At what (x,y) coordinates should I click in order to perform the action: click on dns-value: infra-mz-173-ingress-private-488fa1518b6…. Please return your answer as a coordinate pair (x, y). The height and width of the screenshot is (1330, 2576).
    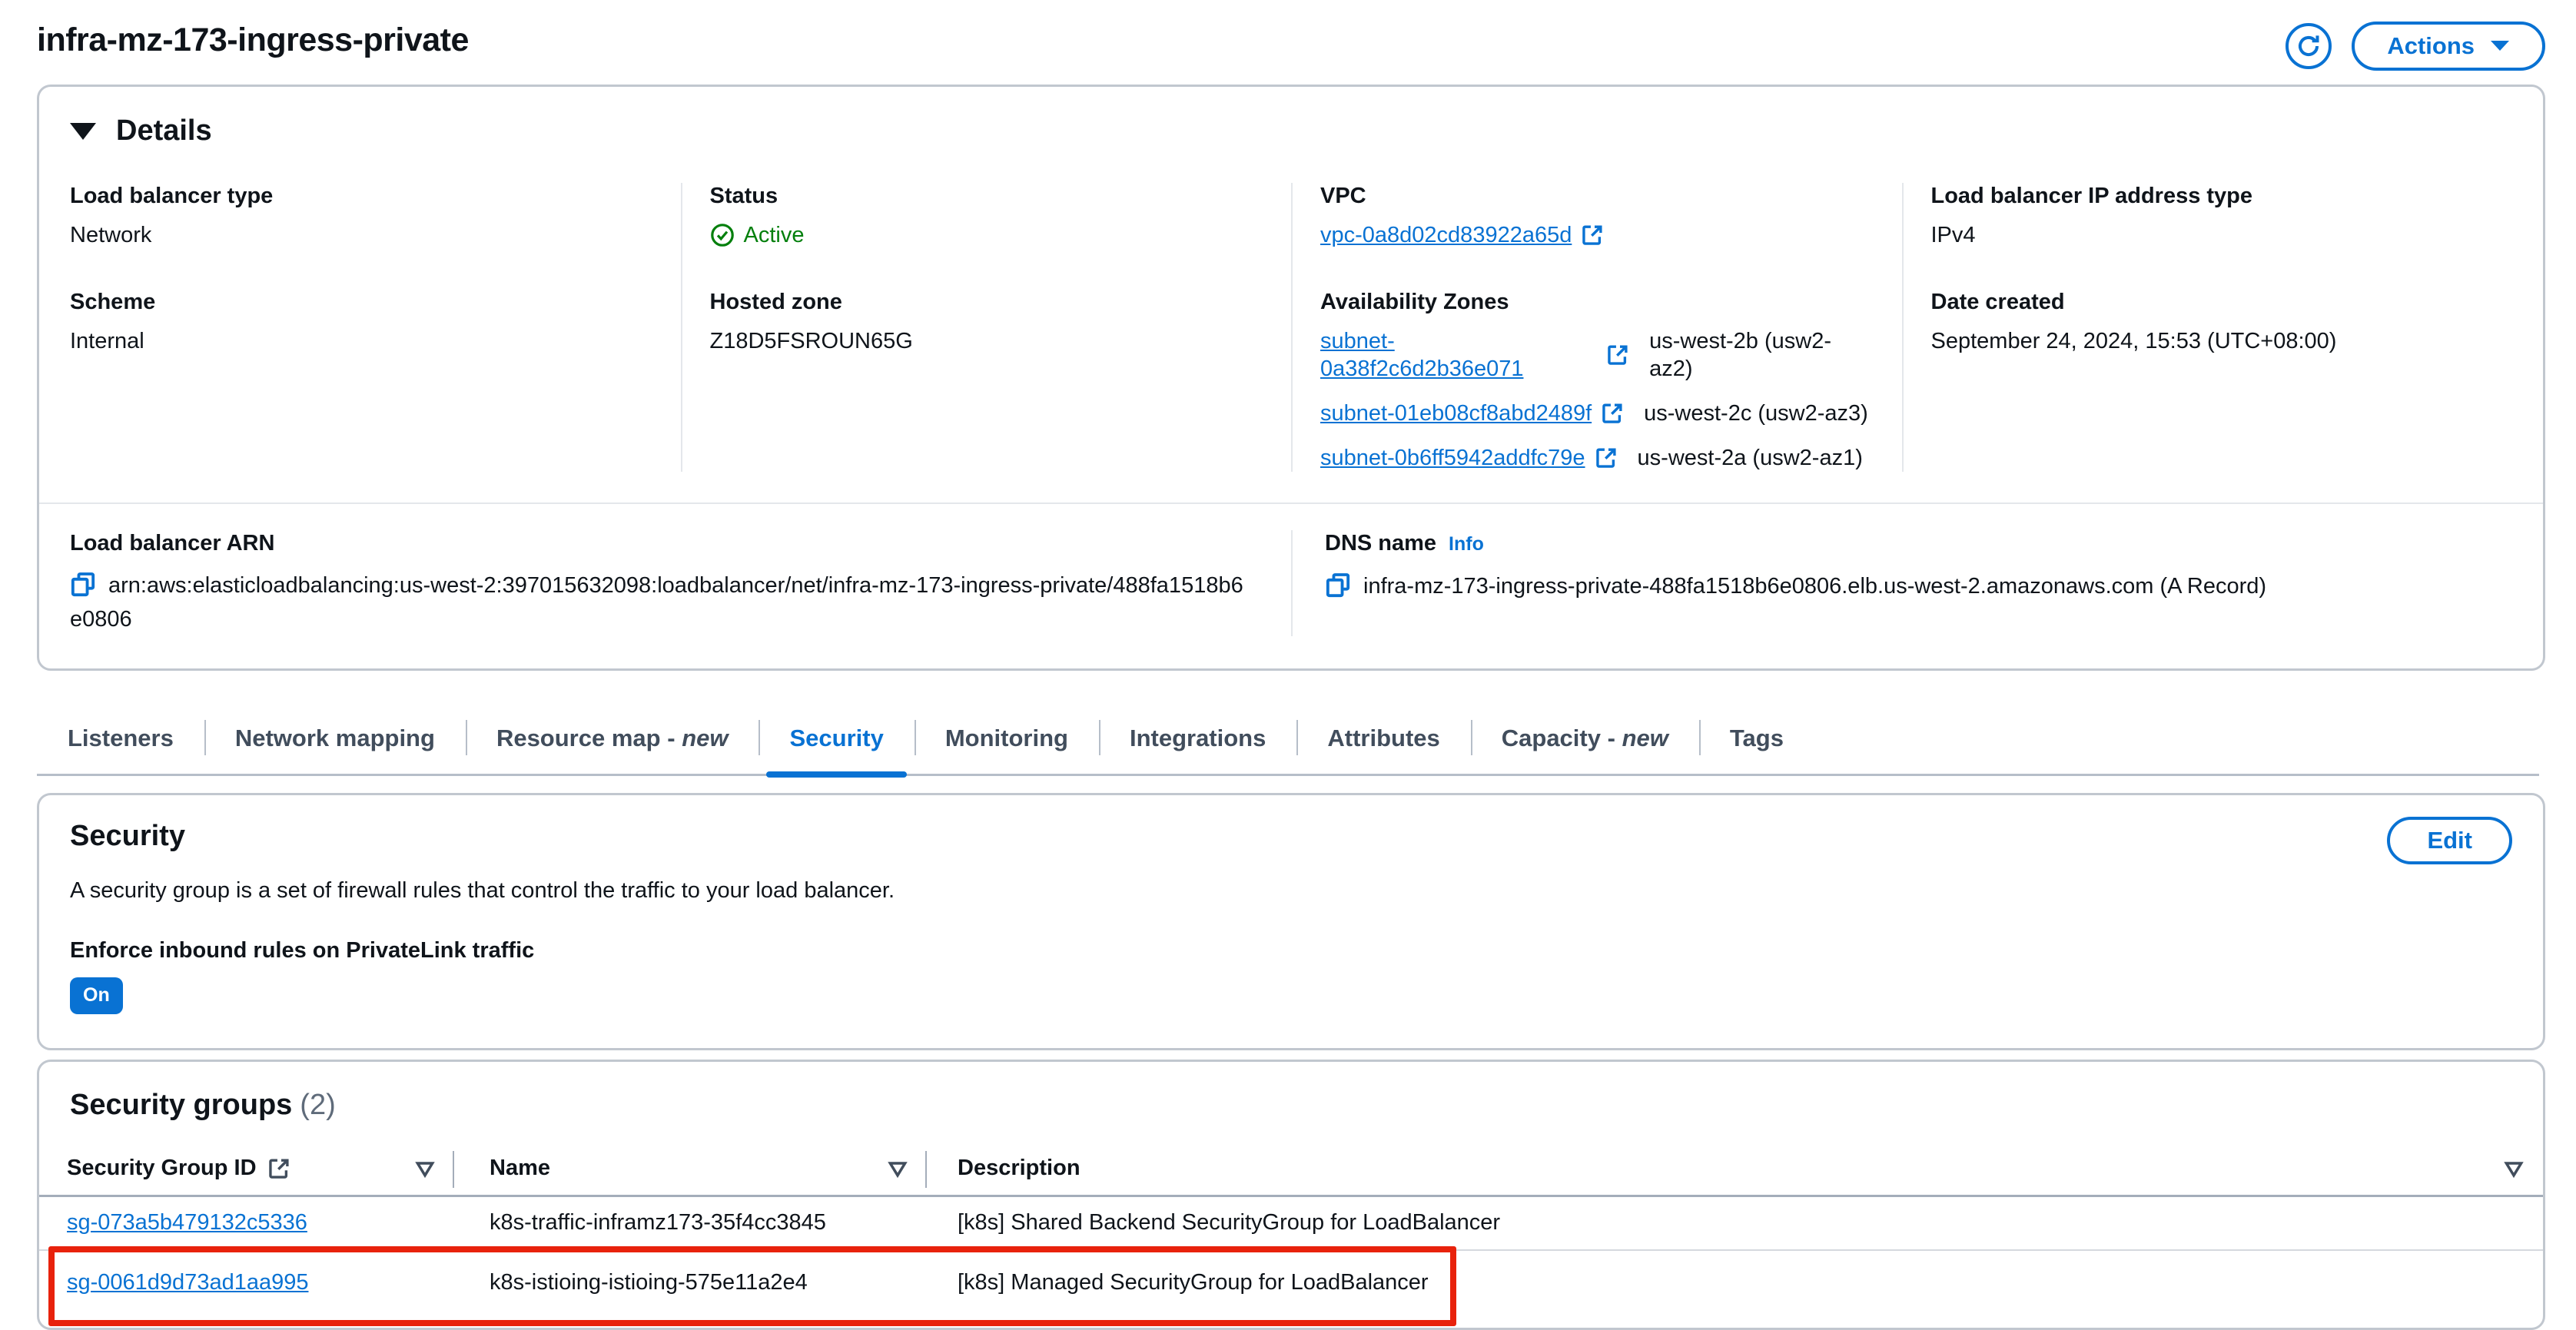
    Looking at the image, I should click on (1815, 586).